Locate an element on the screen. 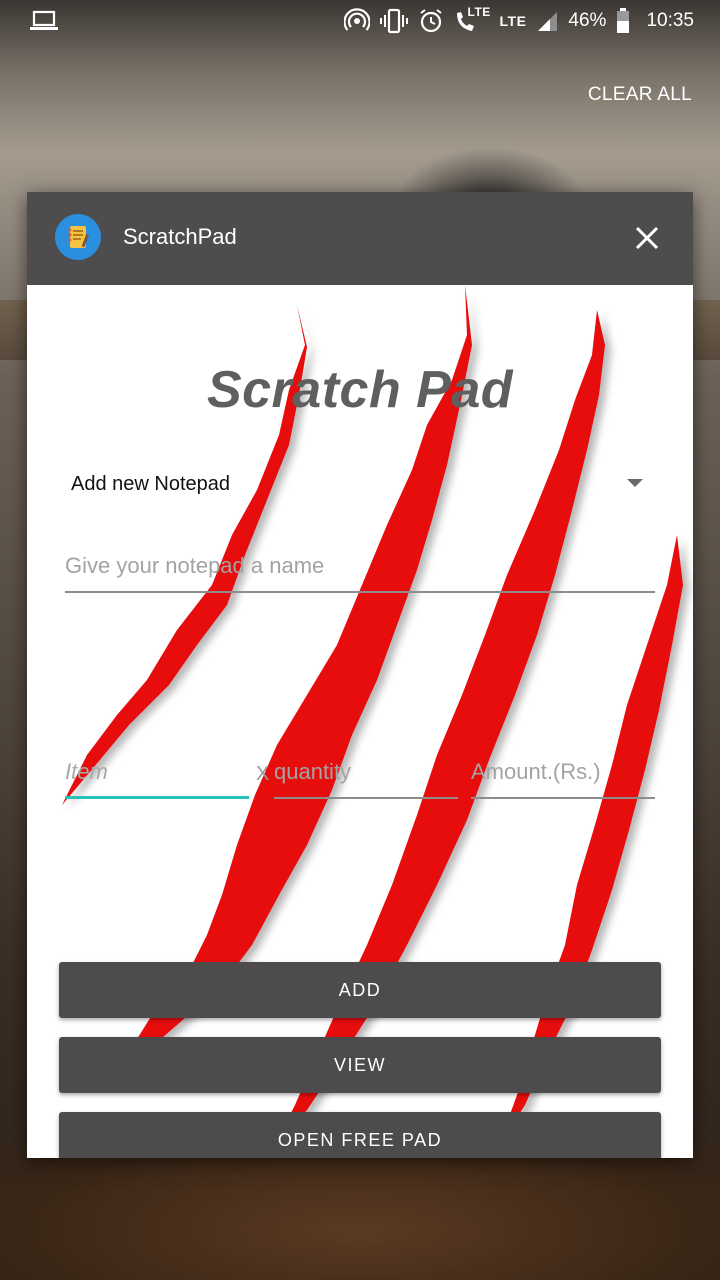 The height and width of the screenshot is (1280, 720). close-icon is located at coordinates (647, 238).